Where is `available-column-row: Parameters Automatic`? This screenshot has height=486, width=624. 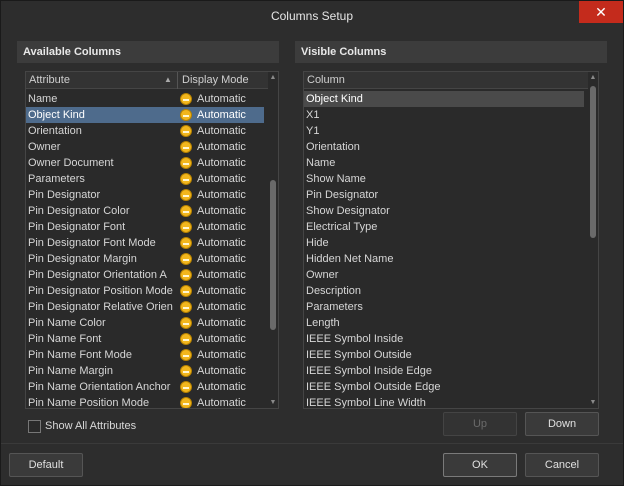
available-column-row: Parameters Automatic is located at coordinates (145, 179).